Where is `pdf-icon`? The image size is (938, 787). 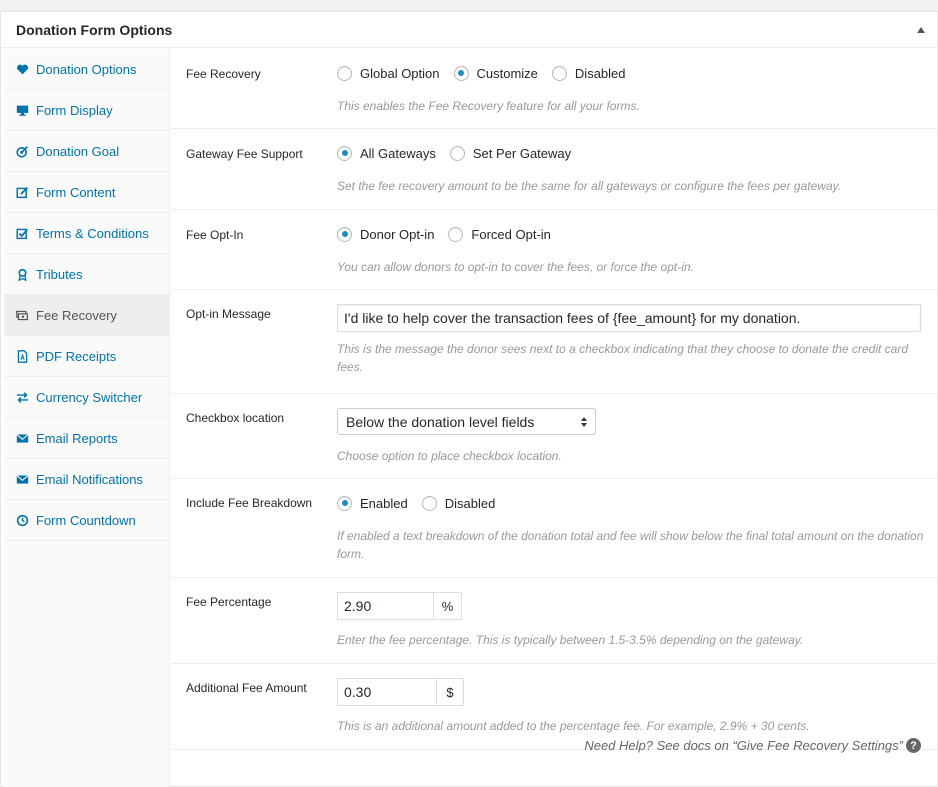 pdf-icon is located at coordinates (22, 356).